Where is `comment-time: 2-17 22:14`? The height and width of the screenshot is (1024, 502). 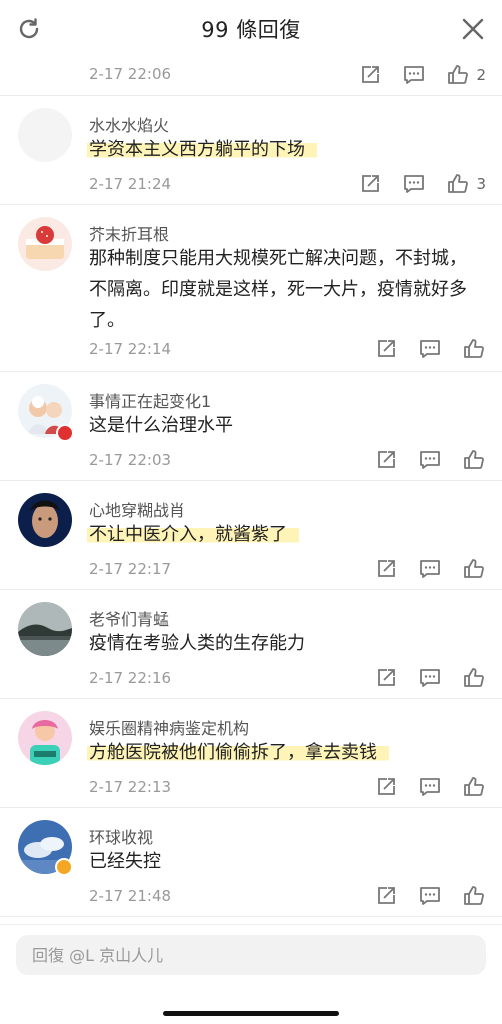 comment-time: 2-17 22:14 is located at coordinates (130, 349).